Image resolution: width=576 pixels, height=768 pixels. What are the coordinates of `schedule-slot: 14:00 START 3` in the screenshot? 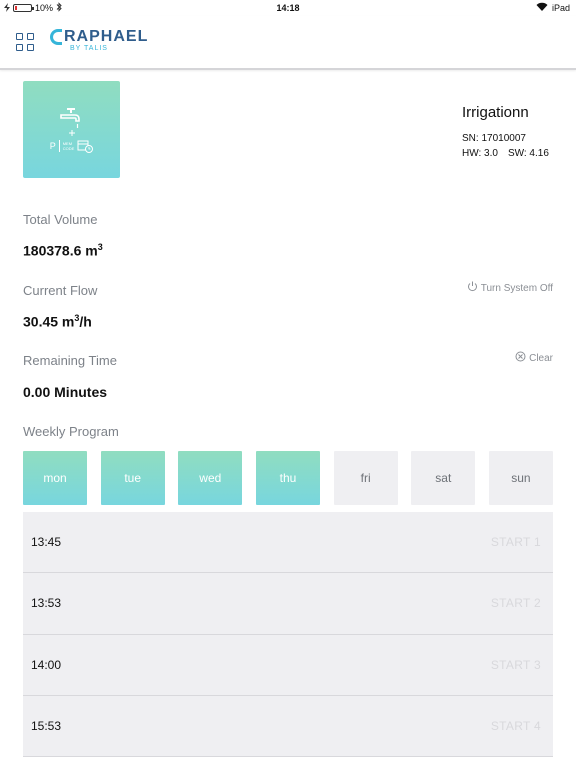 It's located at (288, 665).